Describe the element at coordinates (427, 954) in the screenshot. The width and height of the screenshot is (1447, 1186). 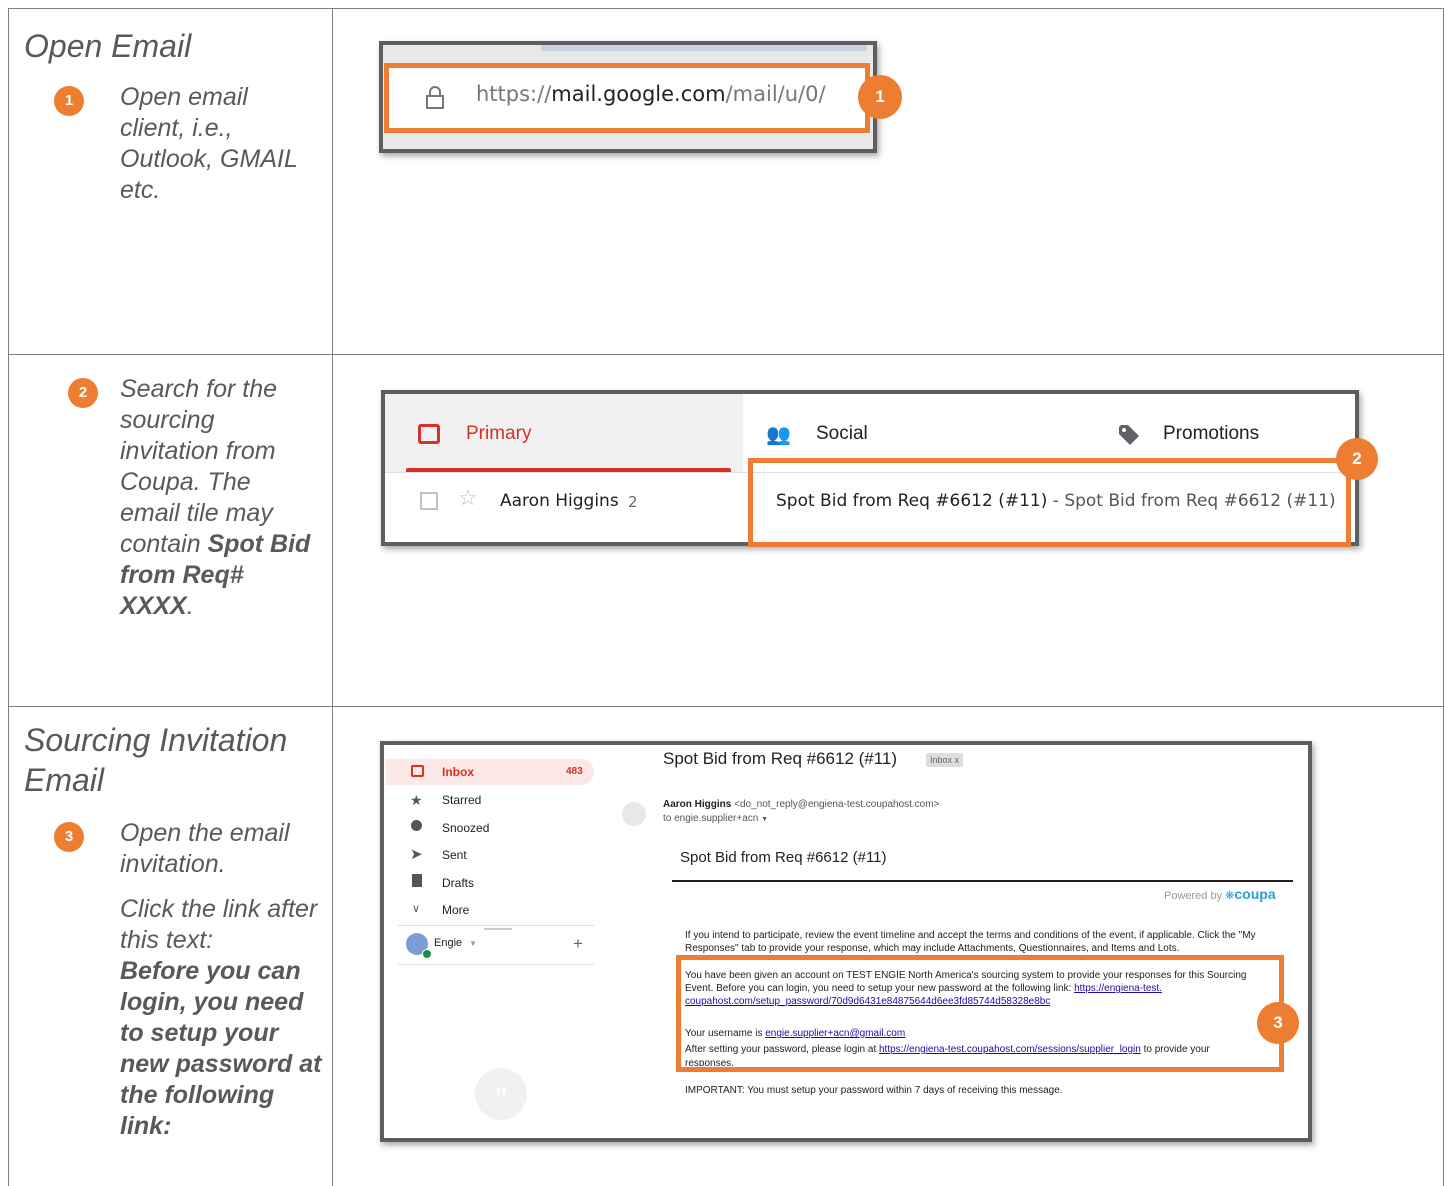
I see `online-status-dot` at that location.